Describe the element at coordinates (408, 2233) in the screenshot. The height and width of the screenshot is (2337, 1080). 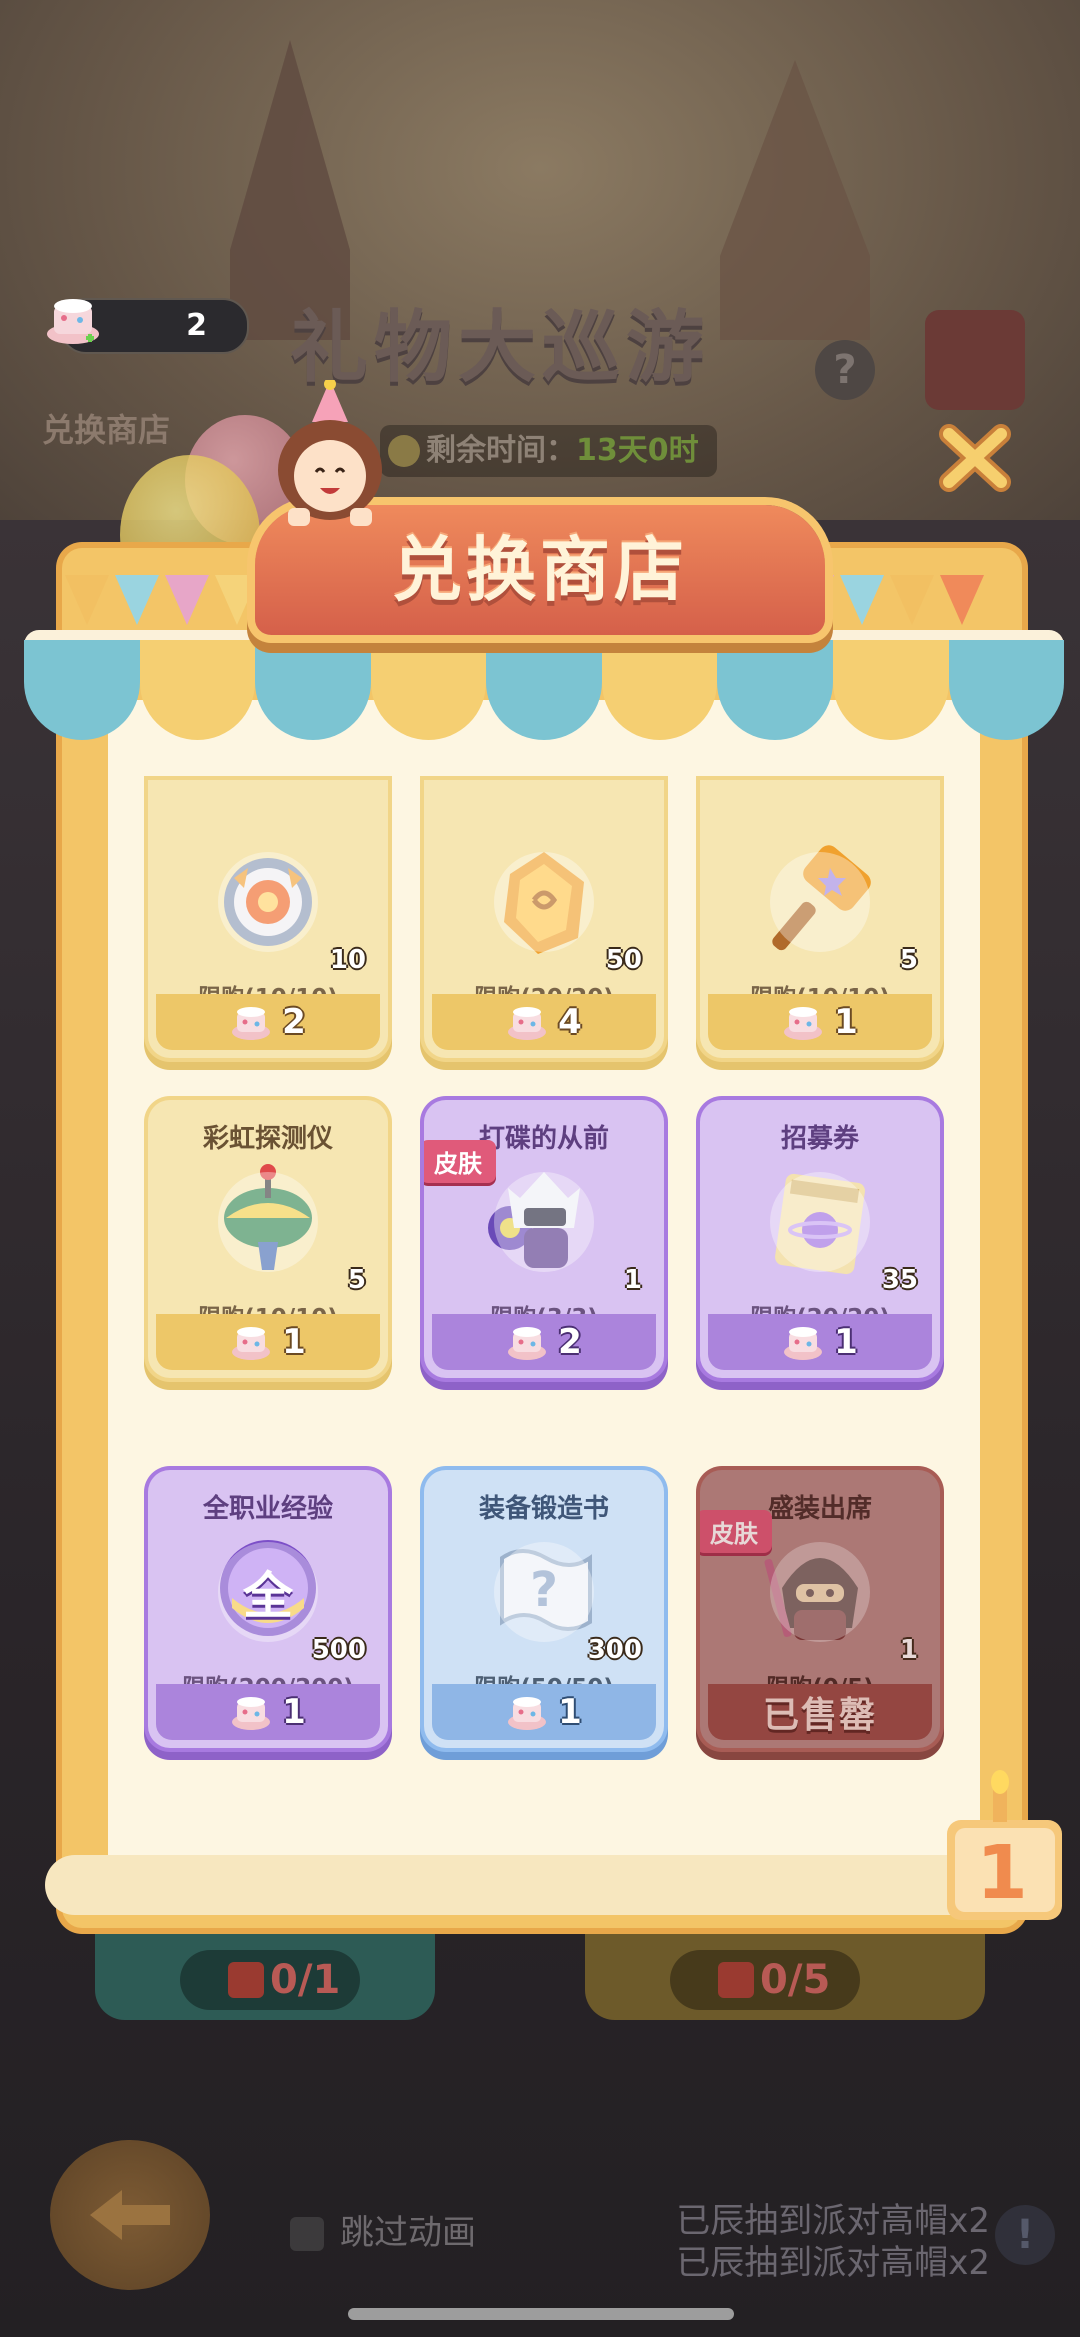
I see `skip-animation-label: 跳过动画` at that location.